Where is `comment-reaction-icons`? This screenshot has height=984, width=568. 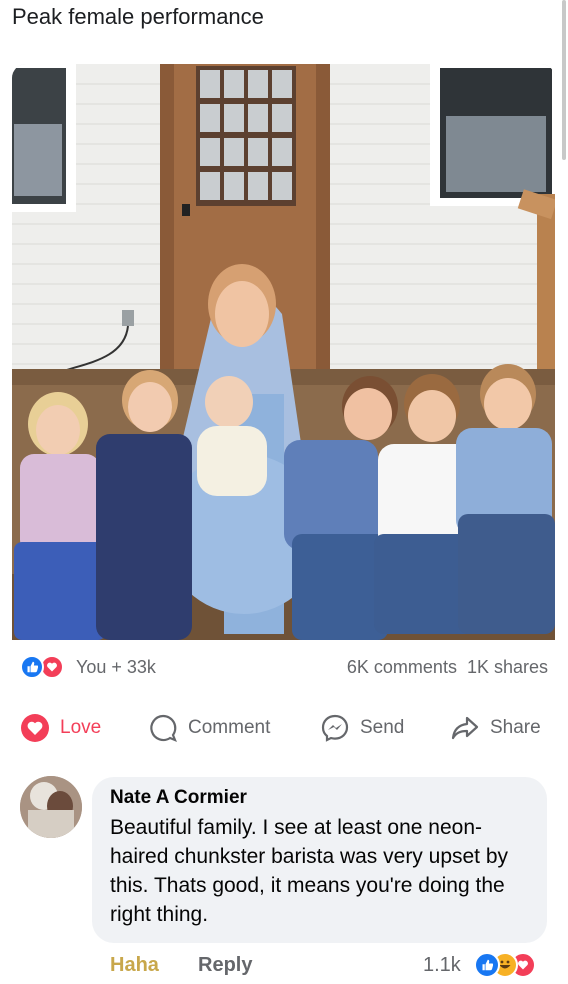 comment-reaction-icons is located at coordinates (514, 966).